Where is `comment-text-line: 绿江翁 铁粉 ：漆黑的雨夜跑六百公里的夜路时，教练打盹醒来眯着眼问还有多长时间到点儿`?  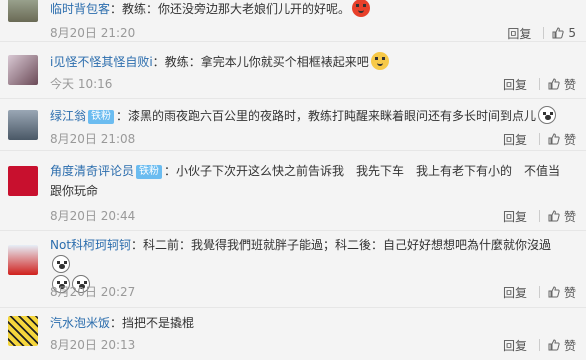 comment-text-line: 绿江翁 铁粉 ：漆黑的雨夜跑六百公里的夜路时，教练打盹醒来眯着眼问还有多长时间到点儿 is located at coordinates (308, 116).